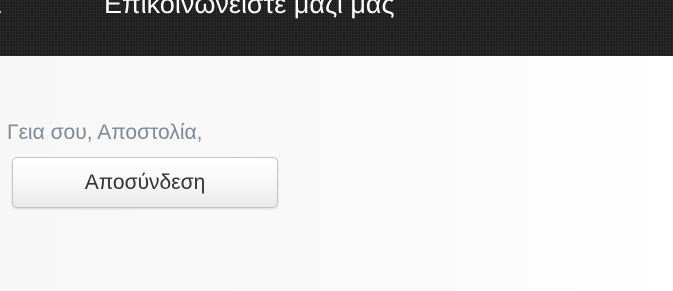 This screenshot has width=673, height=291. Describe the element at coordinates (0, 11) in the screenshot. I see `nav-item-partial: a` at that location.